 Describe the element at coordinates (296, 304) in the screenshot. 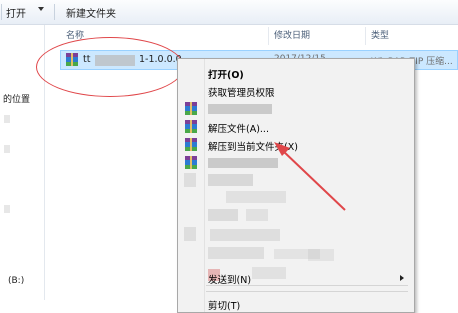

I see `menu-item-cut: 剪切(T)` at that location.